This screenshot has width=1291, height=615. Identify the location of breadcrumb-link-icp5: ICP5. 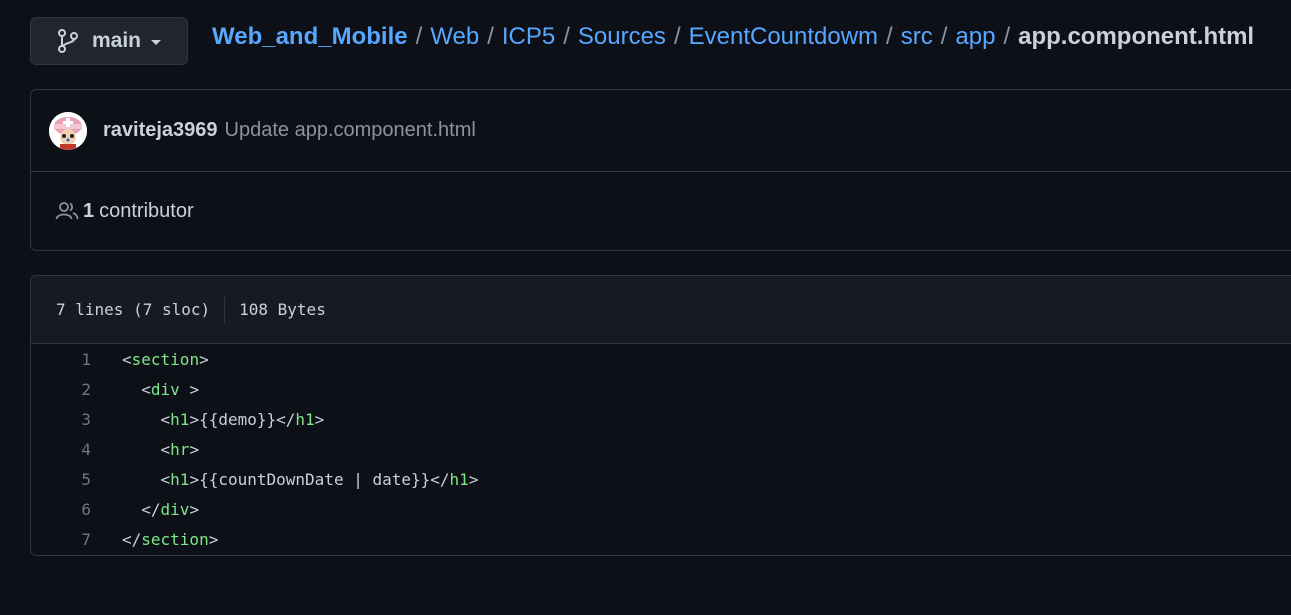
(528, 37).